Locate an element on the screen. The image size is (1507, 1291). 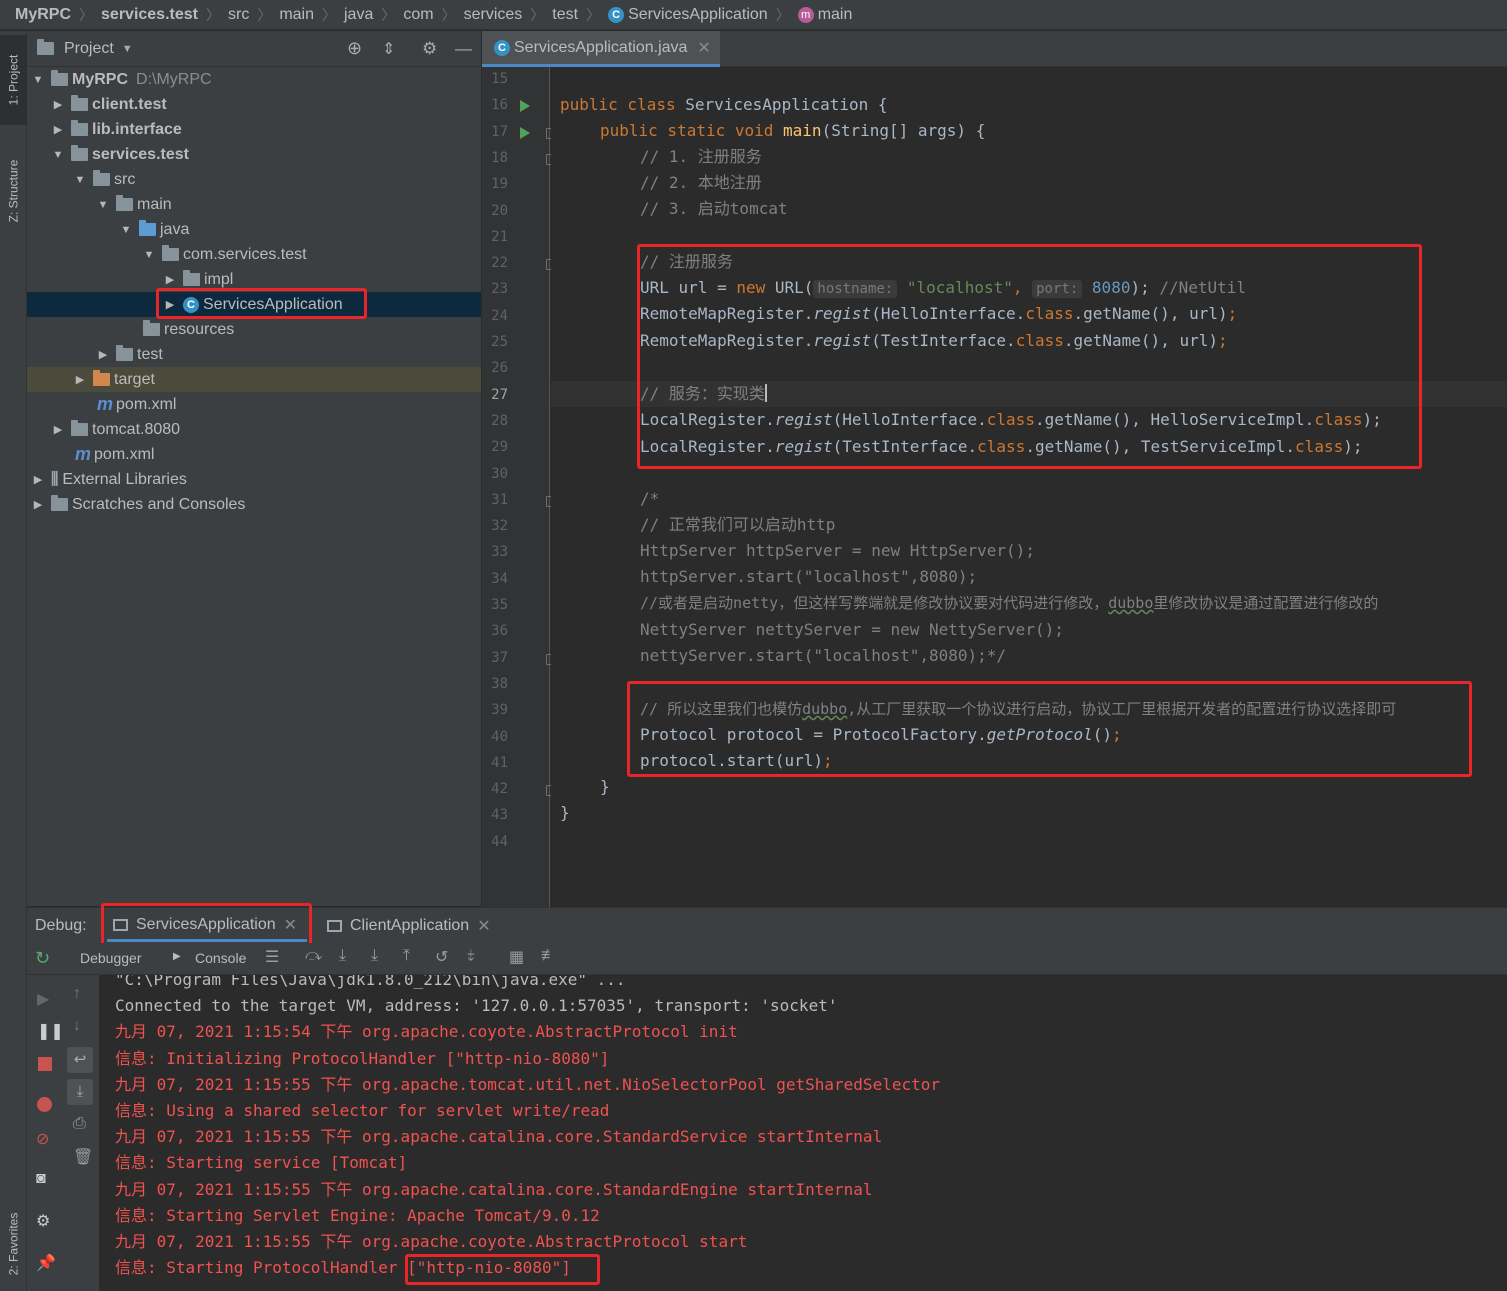
tree-item-pom-root: m pom.xml is located at coordinates (254, 454).